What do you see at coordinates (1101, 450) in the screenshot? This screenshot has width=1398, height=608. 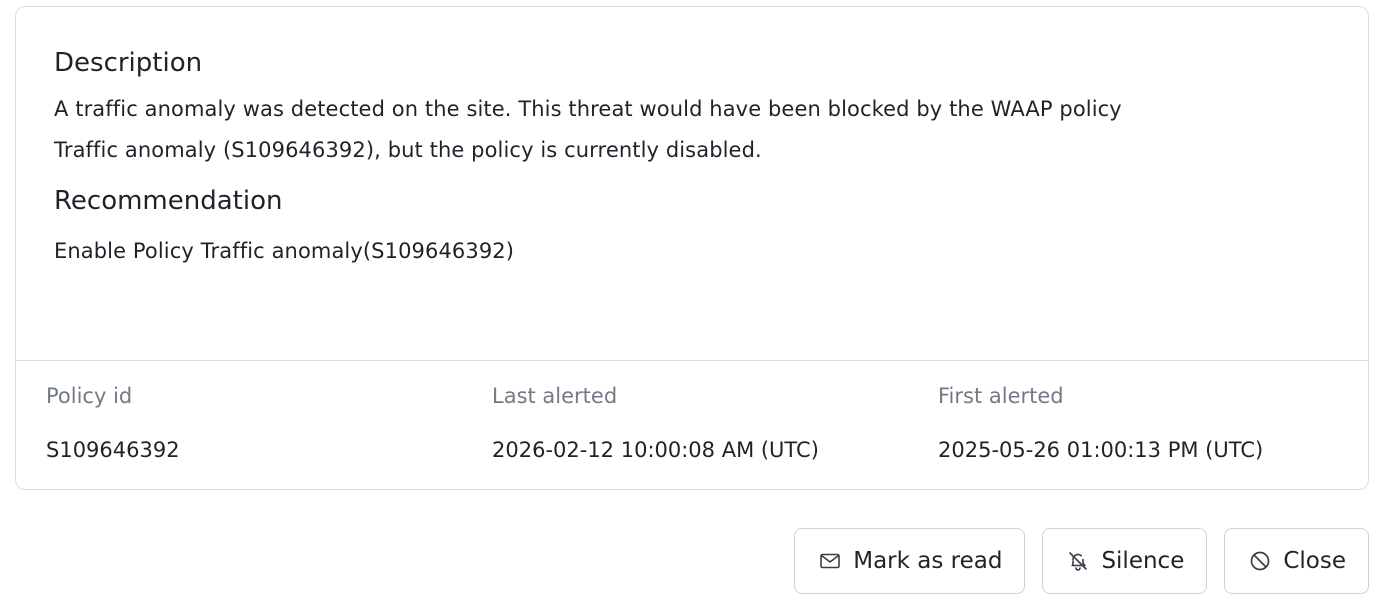 I see `first-alerted-value: 2025-05-26 01:00:13 PM (UTC)` at bounding box center [1101, 450].